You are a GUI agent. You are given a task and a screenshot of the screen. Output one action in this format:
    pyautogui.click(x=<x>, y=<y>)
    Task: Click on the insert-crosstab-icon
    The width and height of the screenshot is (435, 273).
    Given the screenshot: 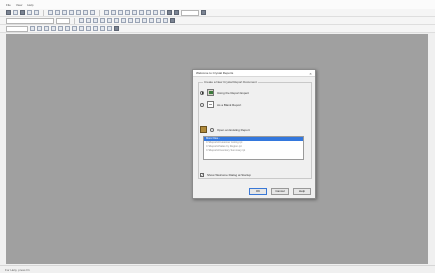 What is the action you would take?
    pyautogui.click(x=46, y=28)
    